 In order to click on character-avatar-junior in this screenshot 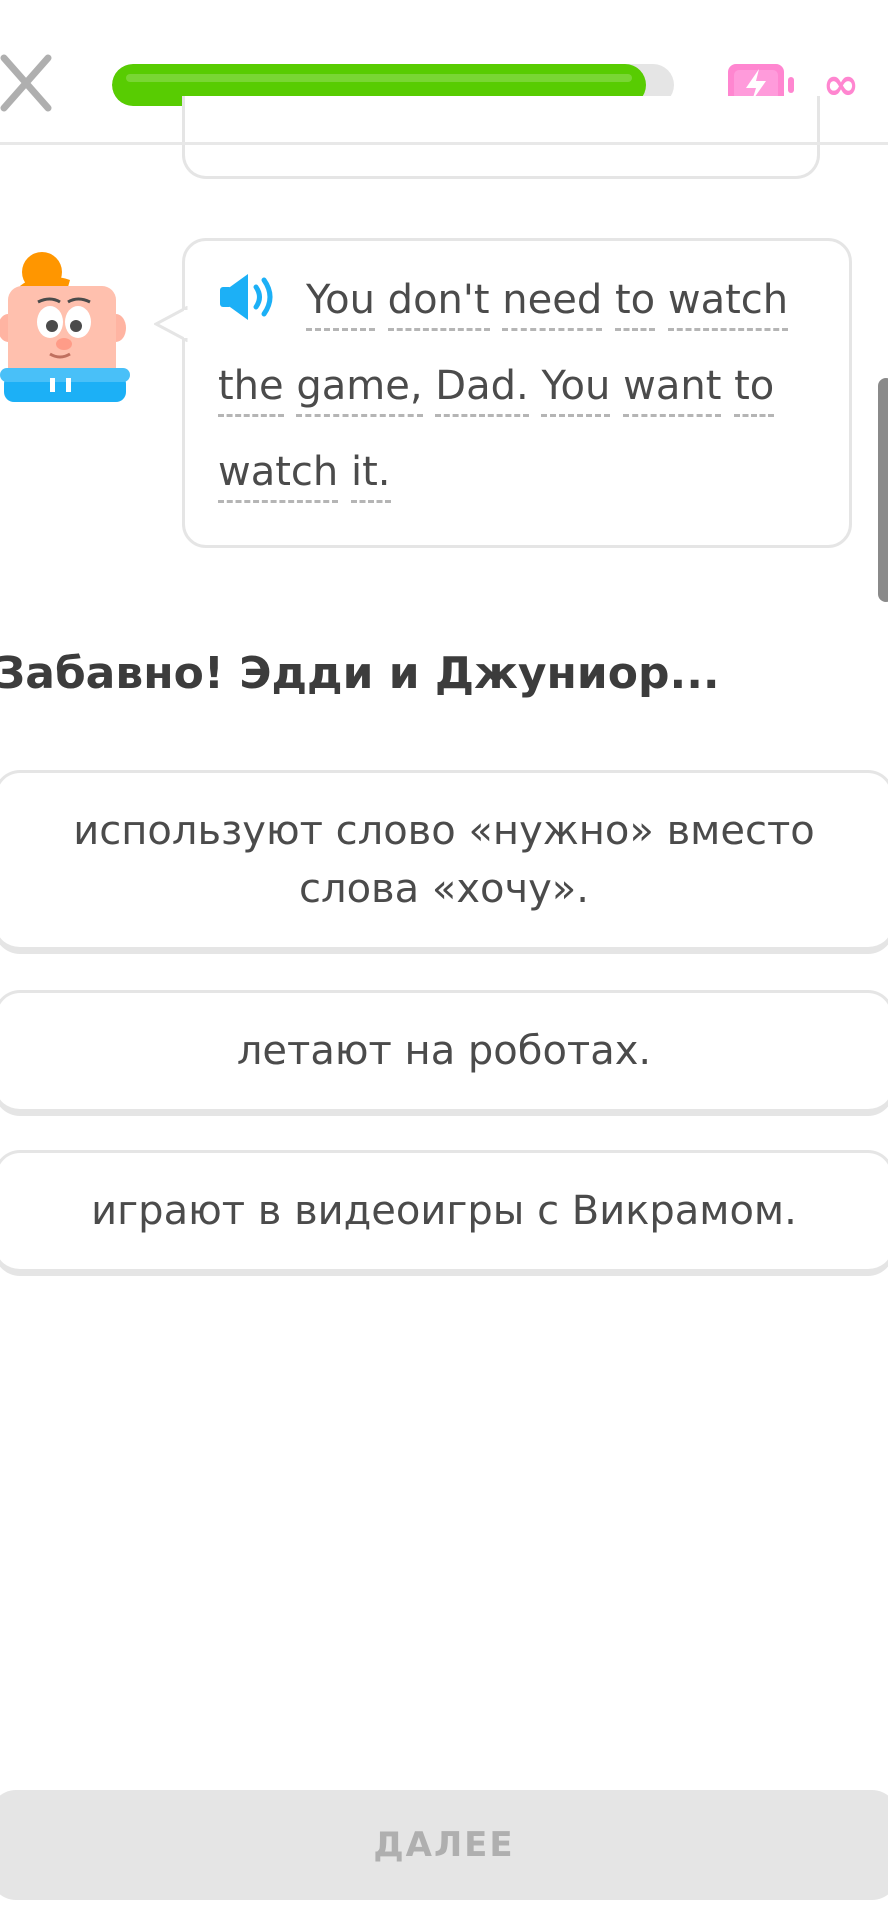, I will do `click(65, 330)`.